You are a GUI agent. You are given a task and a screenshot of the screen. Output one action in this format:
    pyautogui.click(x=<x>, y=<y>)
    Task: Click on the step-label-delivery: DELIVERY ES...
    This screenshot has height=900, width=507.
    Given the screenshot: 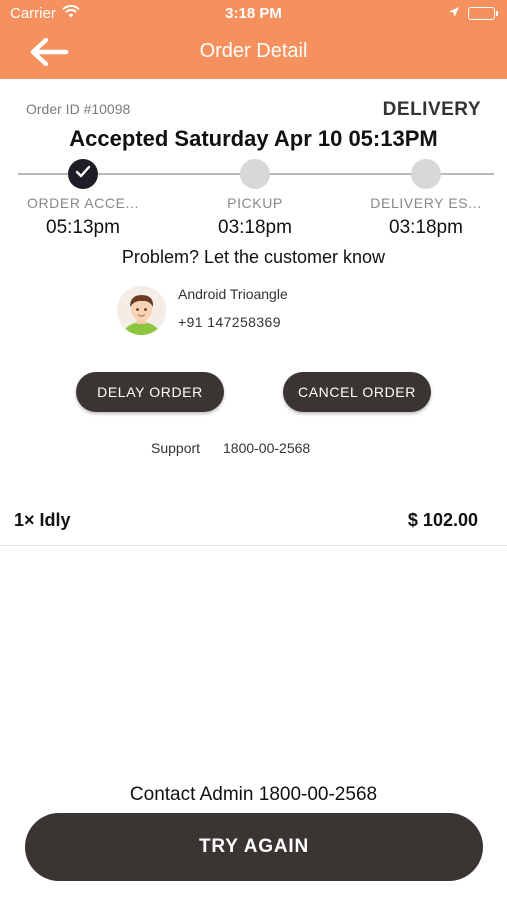 What is the action you would take?
    pyautogui.click(x=426, y=203)
    